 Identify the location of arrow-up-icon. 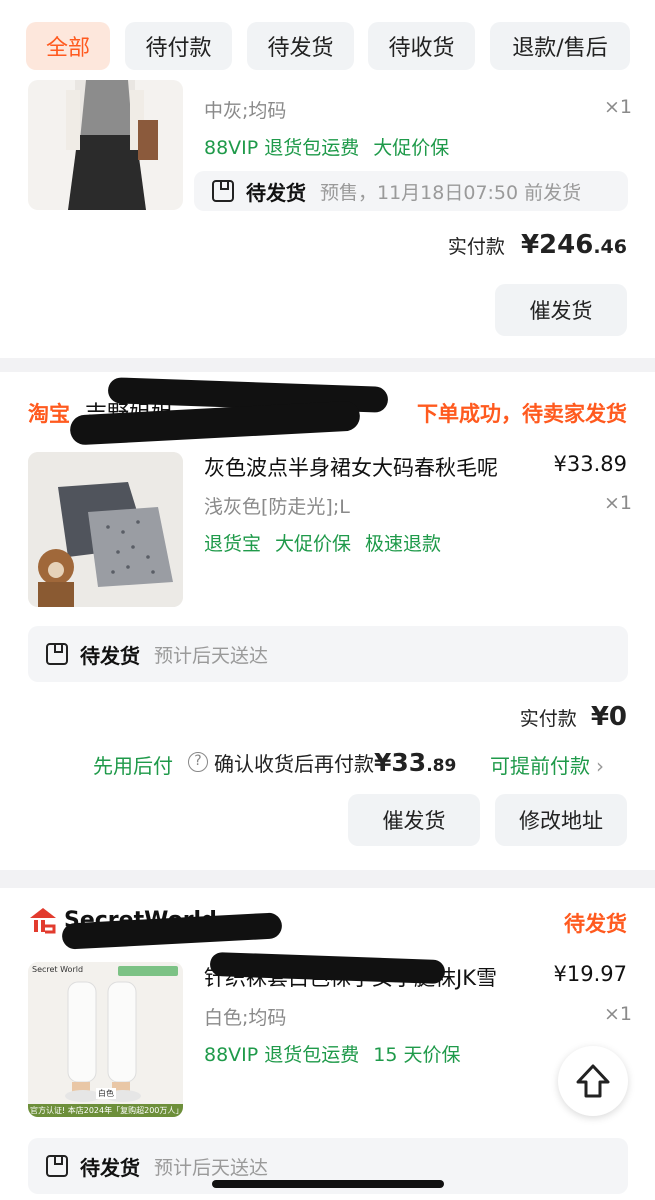
(593, 1081).